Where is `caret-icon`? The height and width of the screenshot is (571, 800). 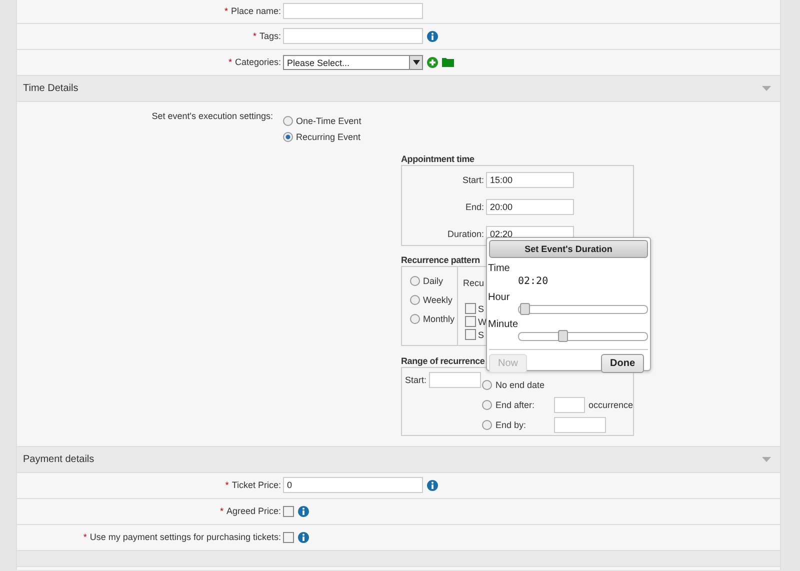
caret-icon is located at coordinates (416, 62).